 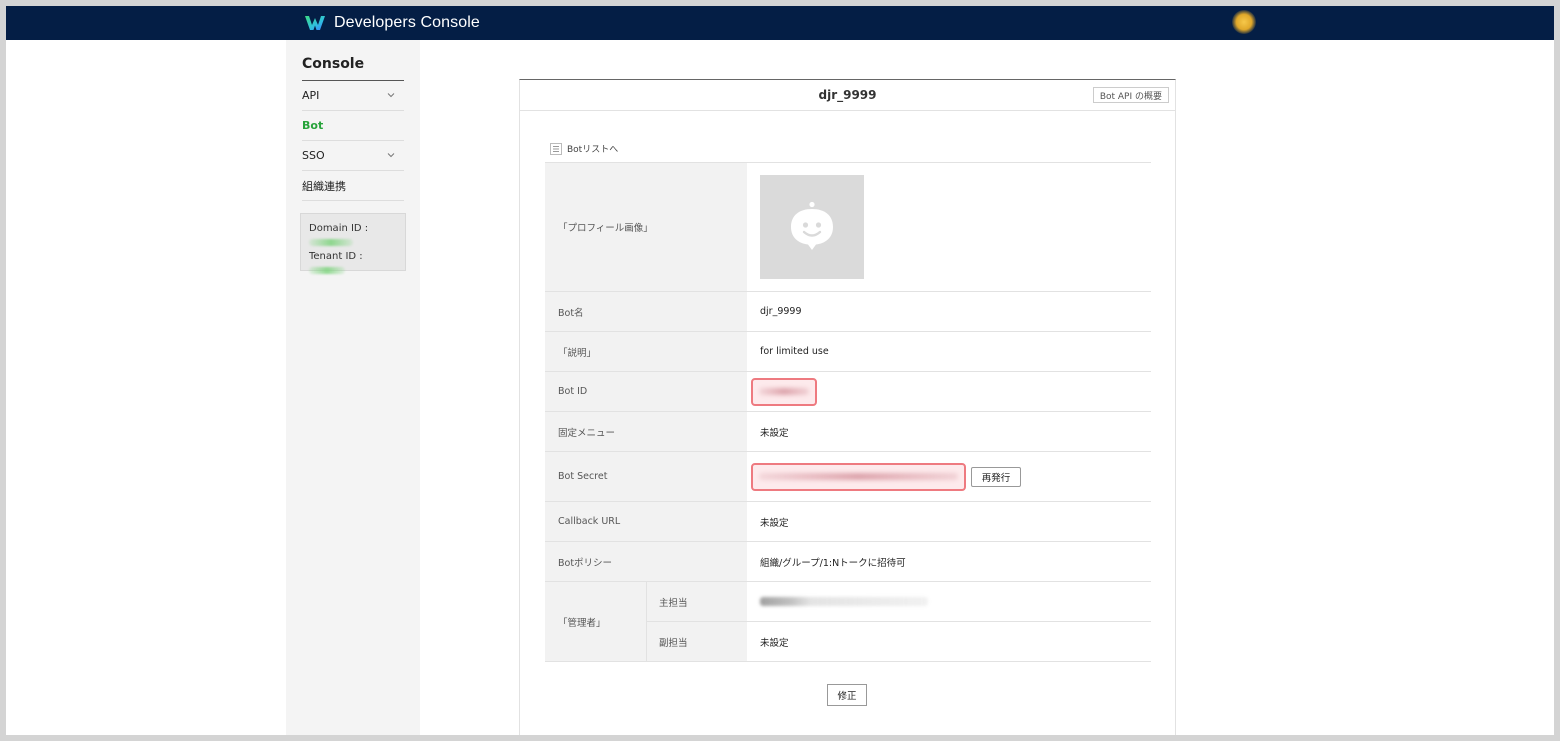 I want to click on table-row-bot-secret: Bot Secret 再発行, so click(x=848, y=476).